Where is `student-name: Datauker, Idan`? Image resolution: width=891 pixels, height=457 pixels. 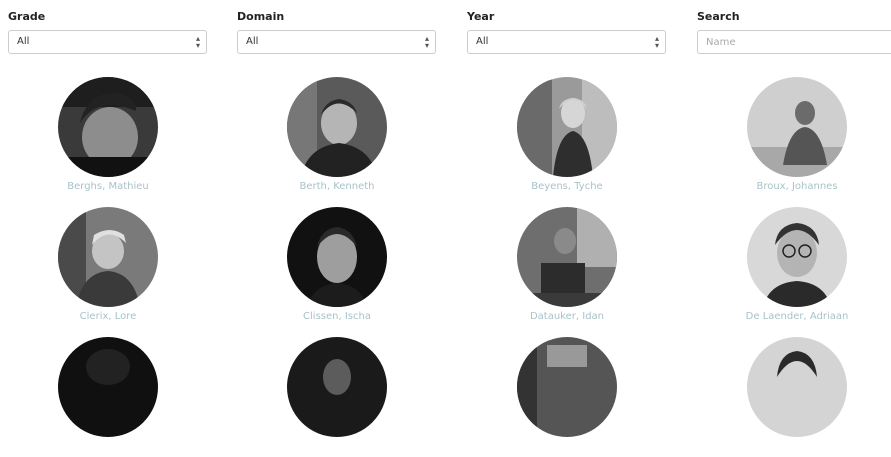
student-name: Datauker, Idan is located at coordinates (567, 316).